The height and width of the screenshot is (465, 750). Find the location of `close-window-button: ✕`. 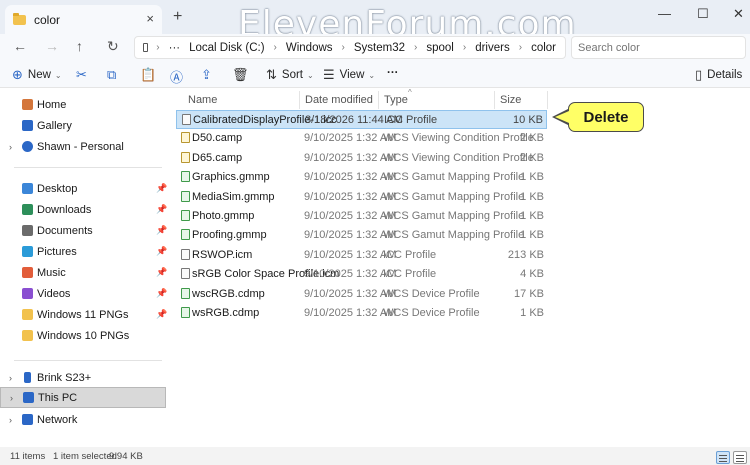

close-window-button: ✕ is located at coordinates (738, 14).